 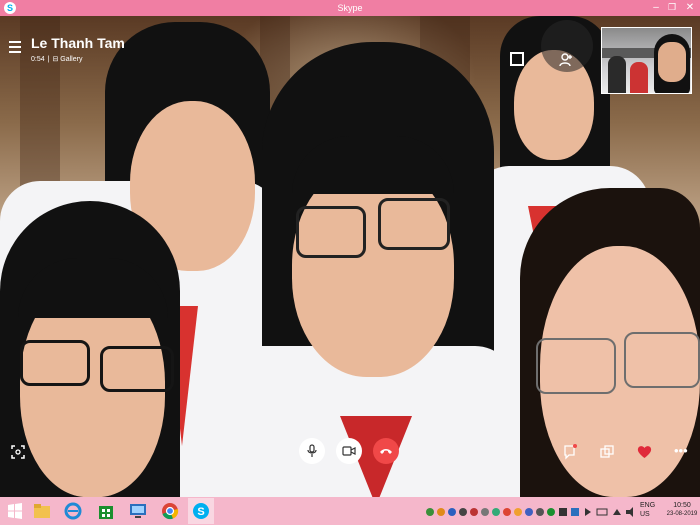 What do you see at coordinates (138, 511) in the screenshot?
I see `this-pc-icon` at bounding box center [138, 511].